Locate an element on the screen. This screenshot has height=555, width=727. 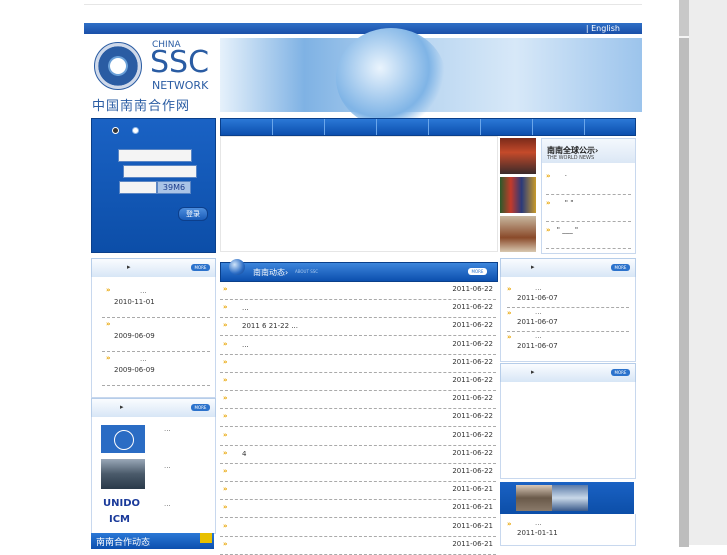
left-news-more-button: MORE is located at coordinates (200, 267).